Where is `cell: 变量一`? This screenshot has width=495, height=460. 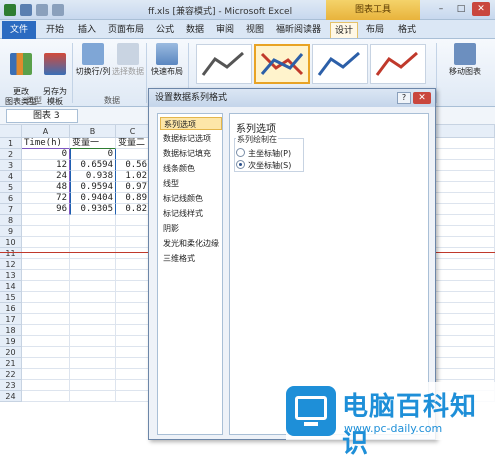
cell: 变量一 is located at coordinates (93, 143).